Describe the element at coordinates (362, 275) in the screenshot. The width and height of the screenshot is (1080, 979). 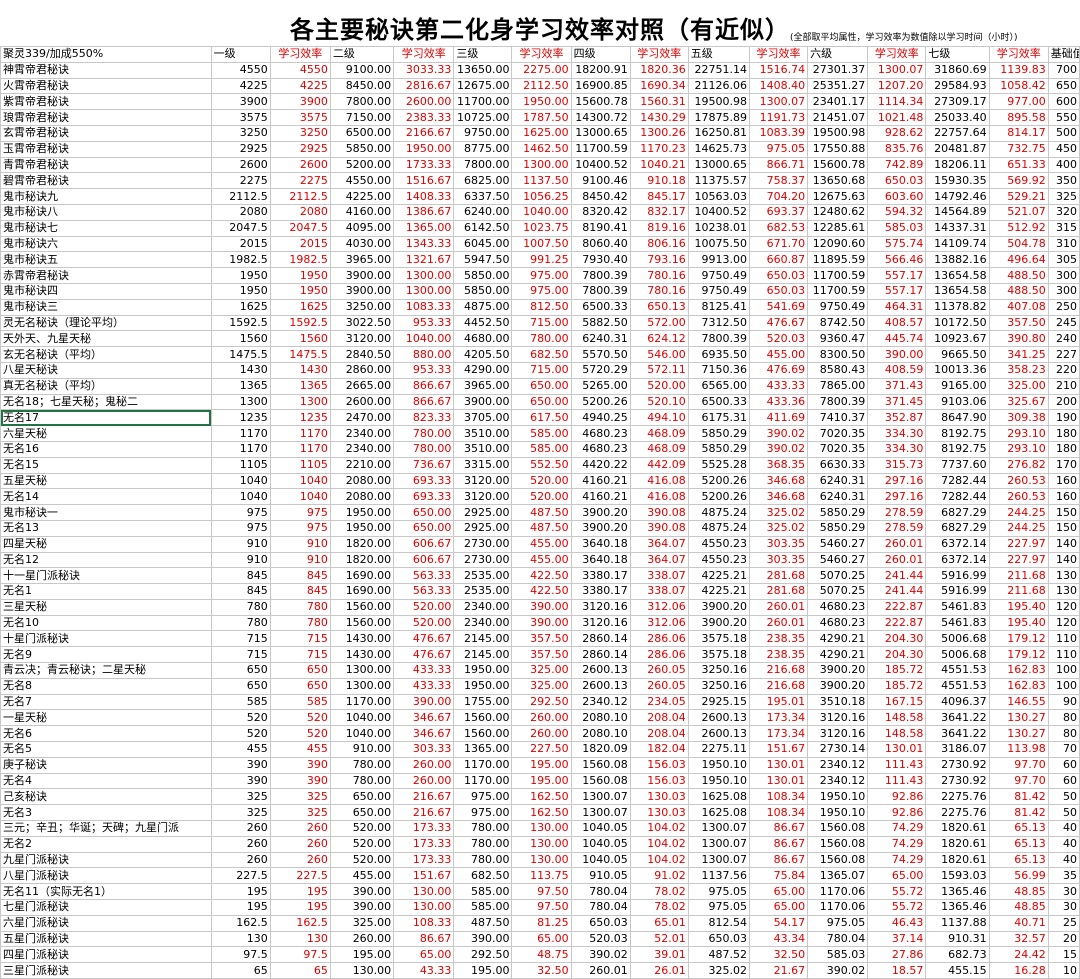
I see `value-cell: 3900.00` at that location.